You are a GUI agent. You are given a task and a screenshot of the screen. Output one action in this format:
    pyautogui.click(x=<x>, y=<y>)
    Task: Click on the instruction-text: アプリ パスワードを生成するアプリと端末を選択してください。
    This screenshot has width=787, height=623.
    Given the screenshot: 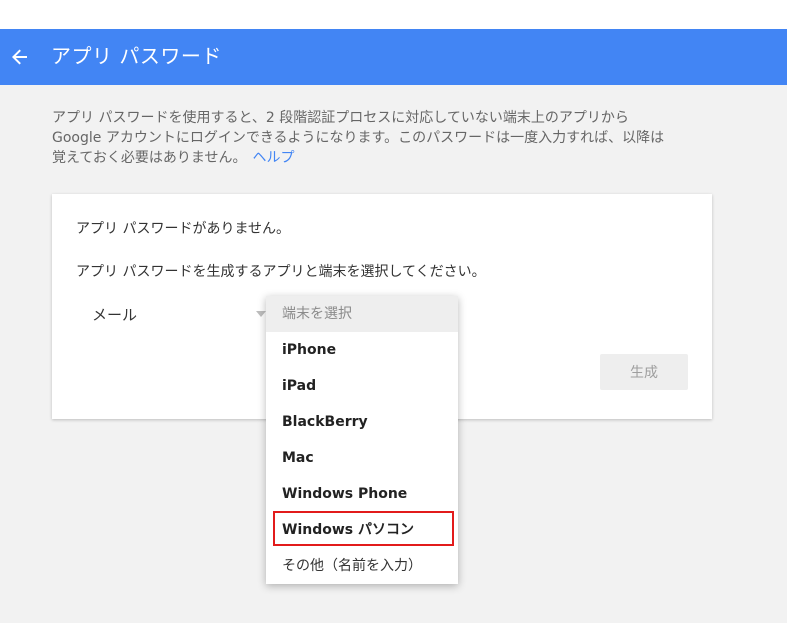 What is the action you would take?
    pyautogui.click(x=281, y=272)
    